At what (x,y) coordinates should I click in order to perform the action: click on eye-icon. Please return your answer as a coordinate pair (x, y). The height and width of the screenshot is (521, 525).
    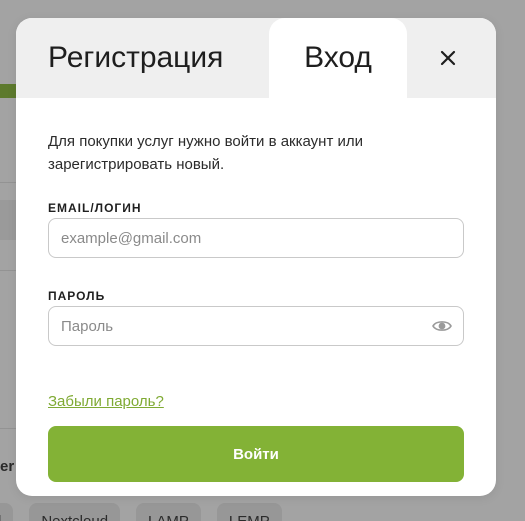
    Looking at the image, I should click on (442, 326).